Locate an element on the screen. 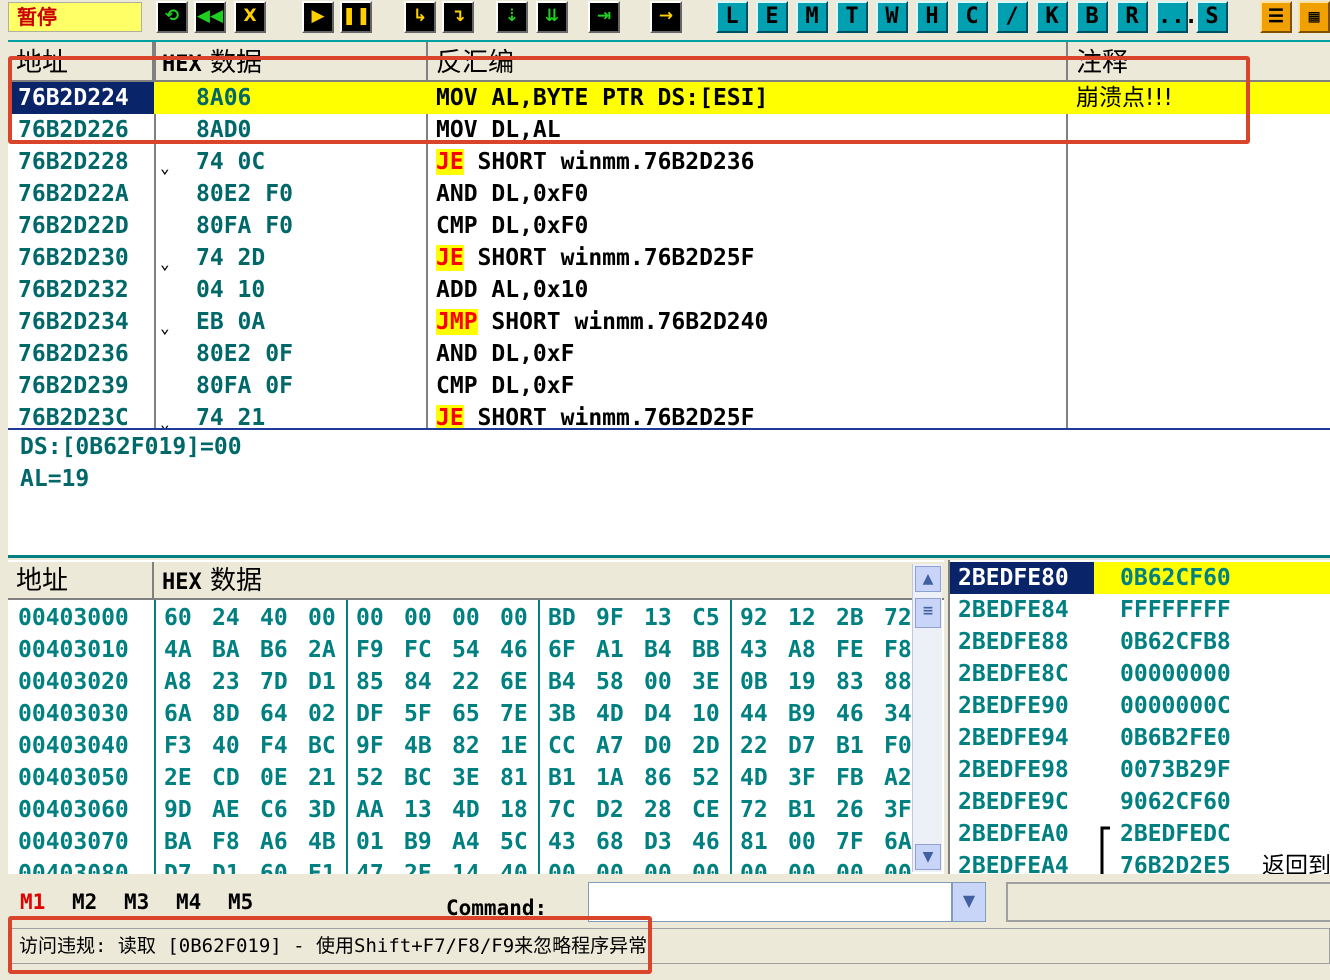 Image resolution: width=1330 pixels, height=980 pixels. dump-row: 00403030 6A 8D 64 02 DF 5F 65 7E 3B 4D D4 10 44 B9 46 34 is located at coordinates (476, 714).